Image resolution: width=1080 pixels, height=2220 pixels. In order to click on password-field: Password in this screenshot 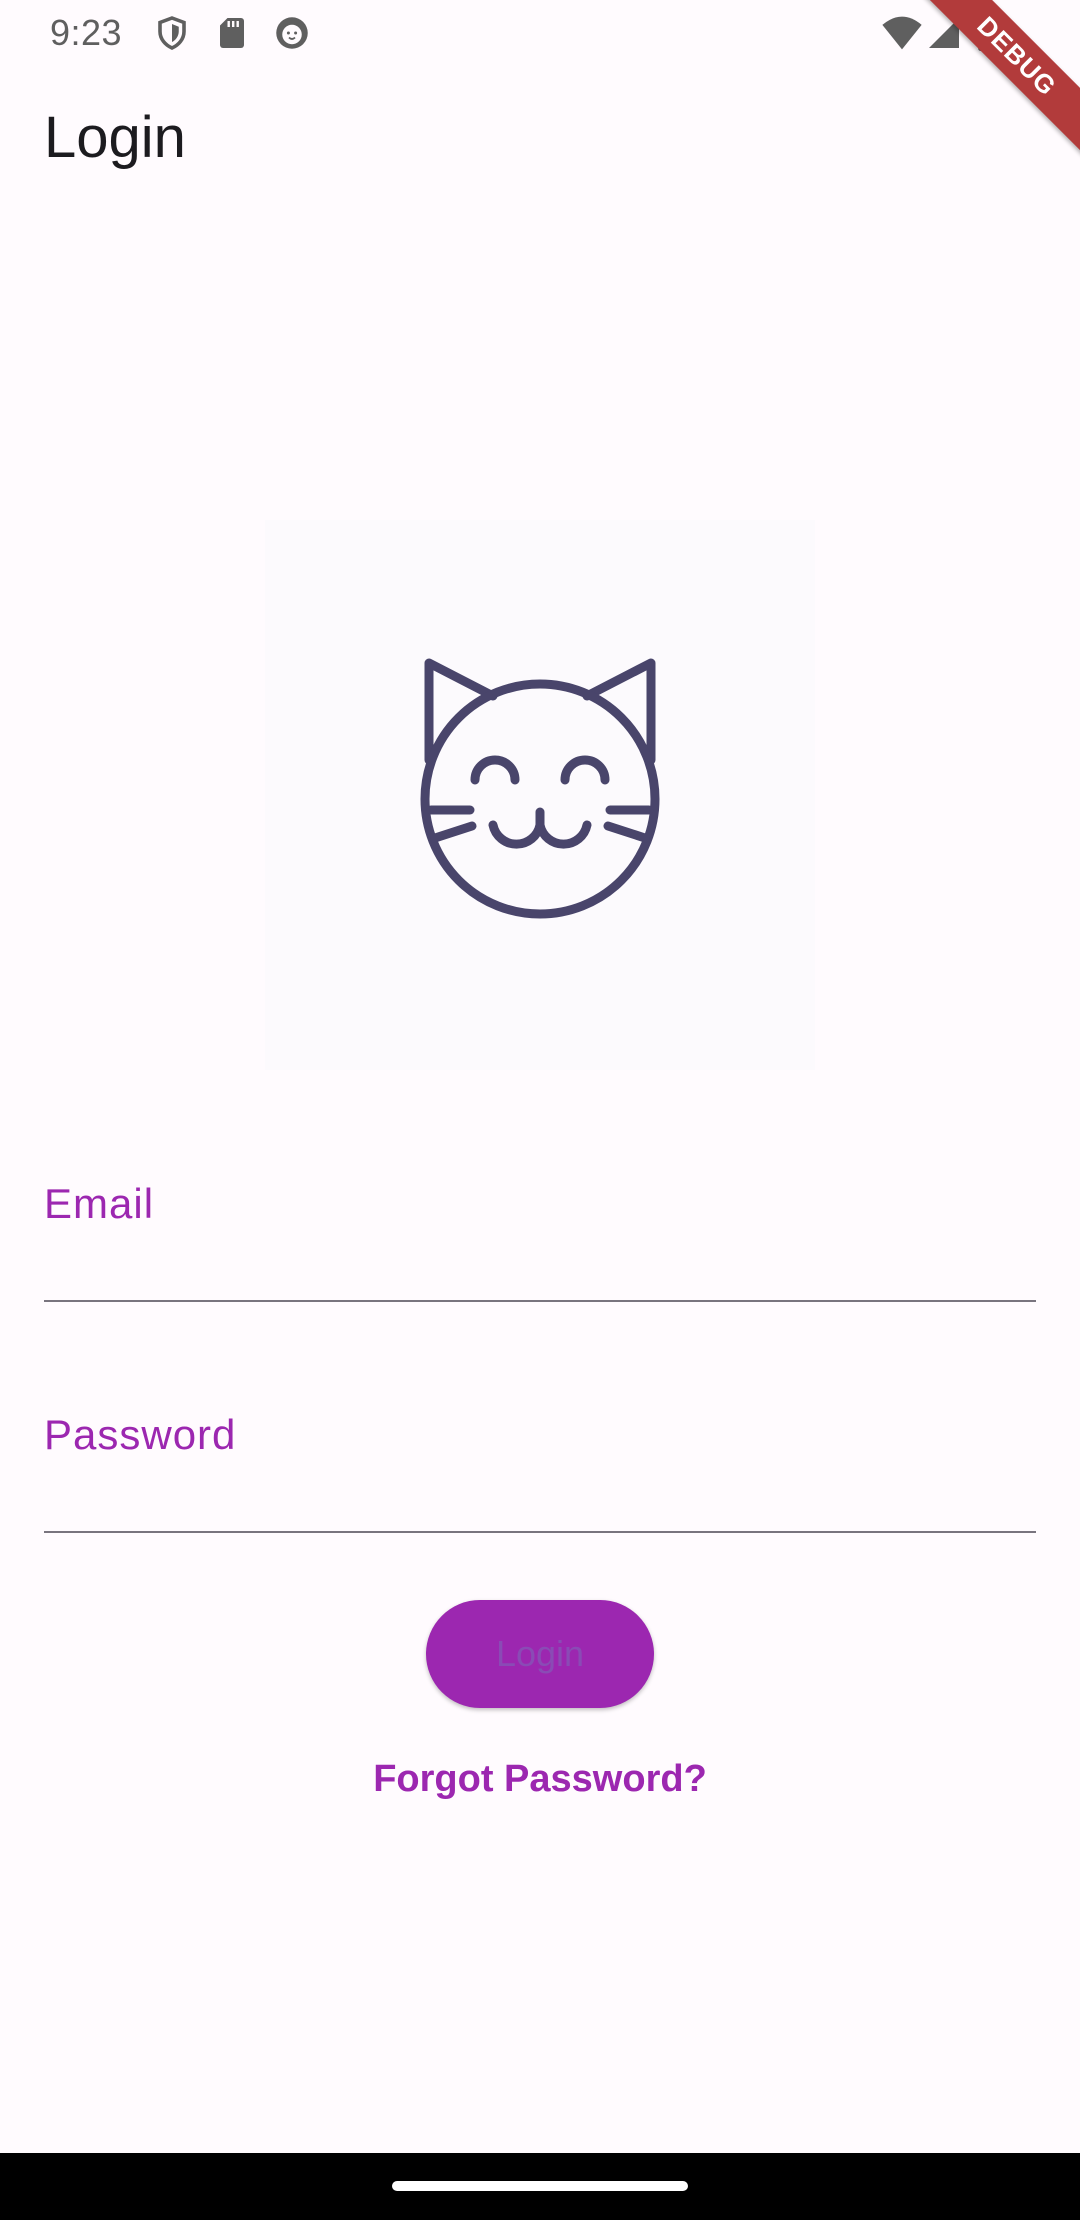, I will do `click(540, 1468)`.